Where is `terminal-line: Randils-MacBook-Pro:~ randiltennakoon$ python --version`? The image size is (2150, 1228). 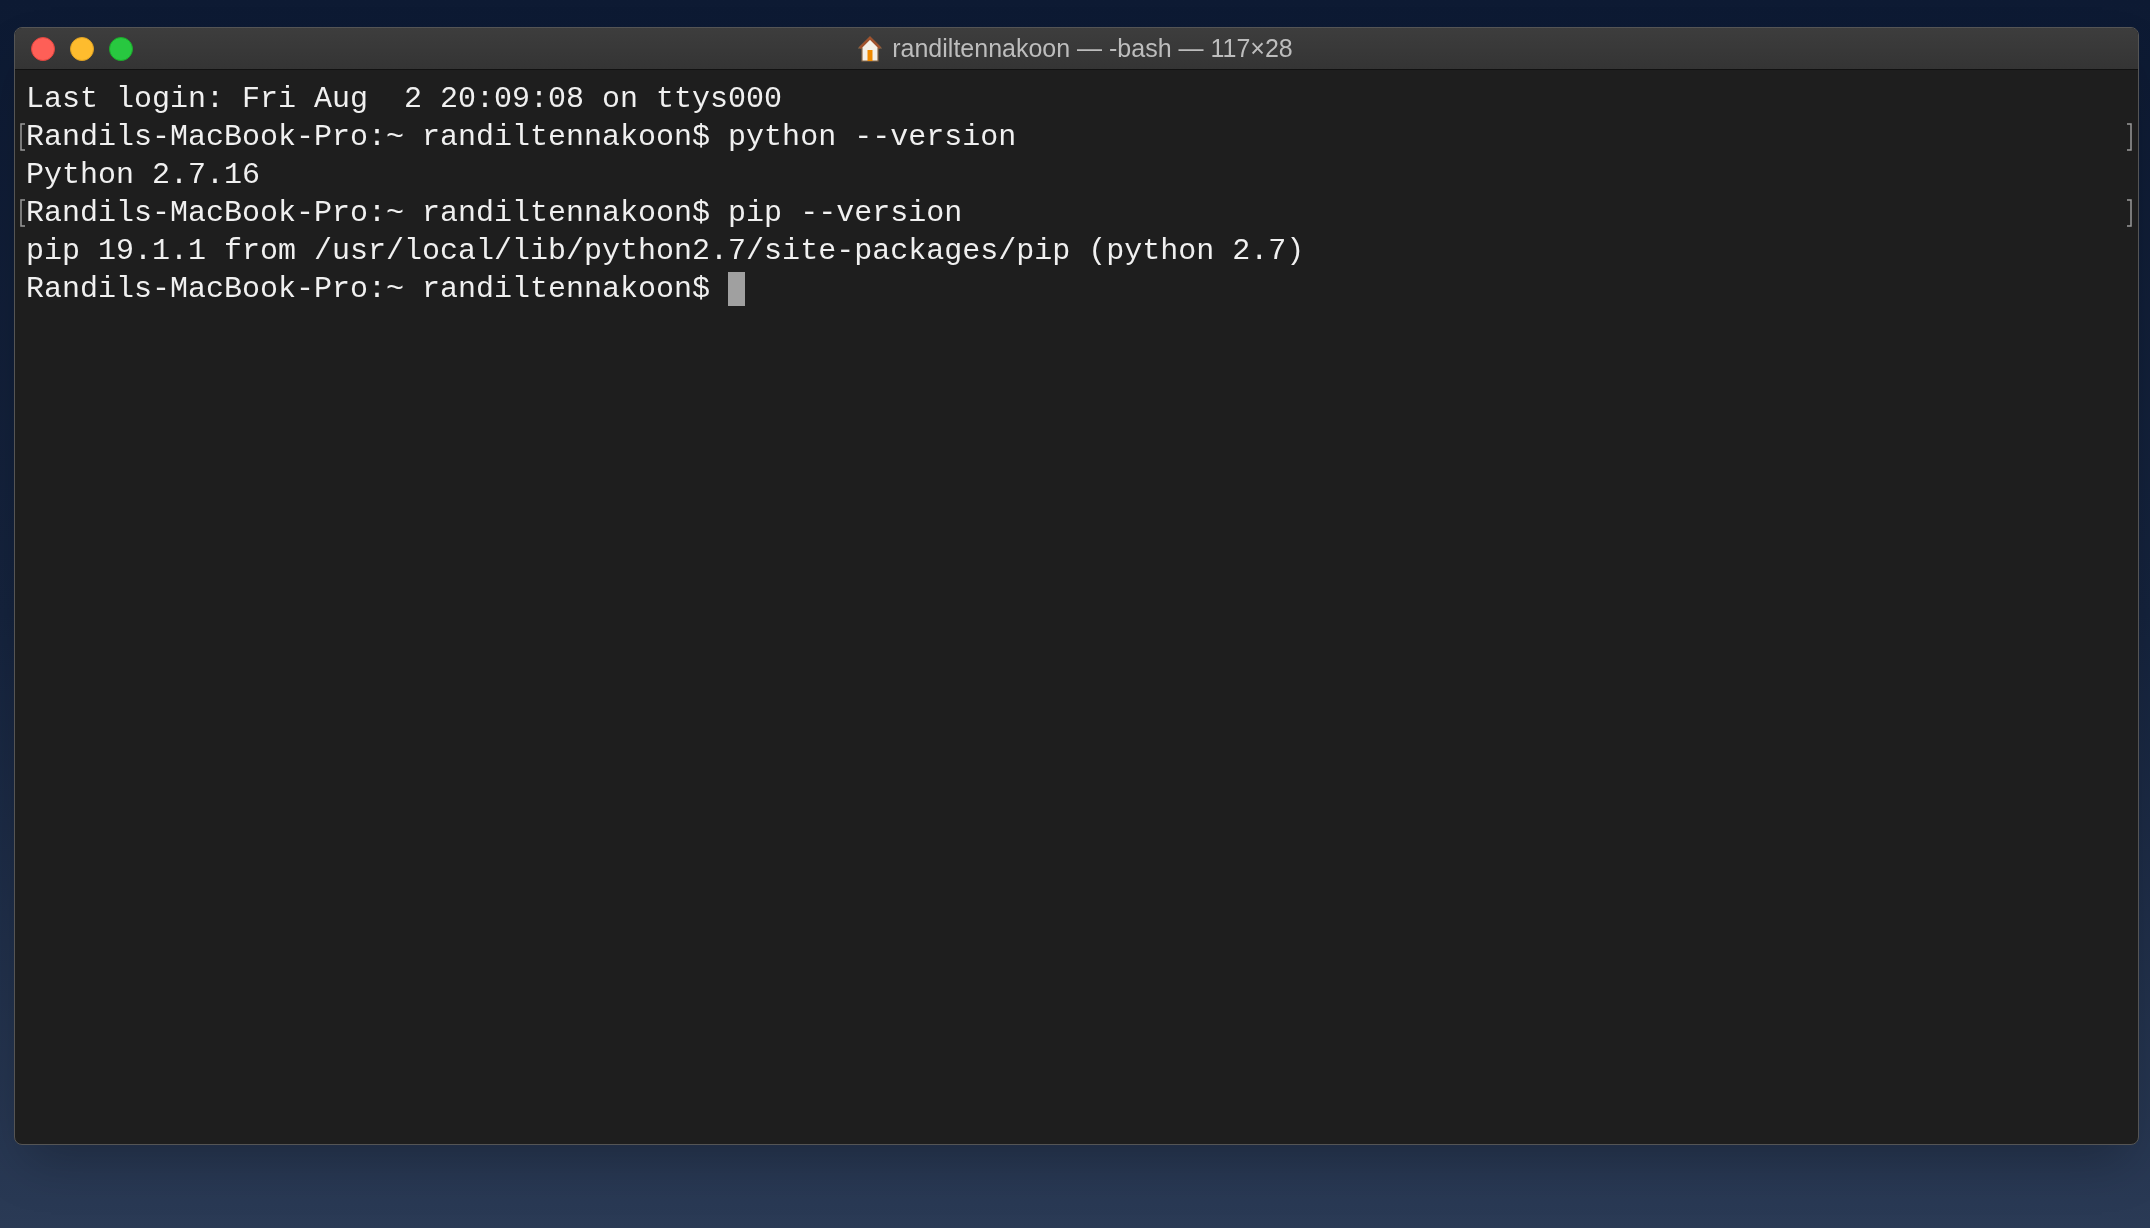 terminal-line: Randils-MacBook-Pro:~ randiltennakoon$ python --version is located at coordinates (521, 137).